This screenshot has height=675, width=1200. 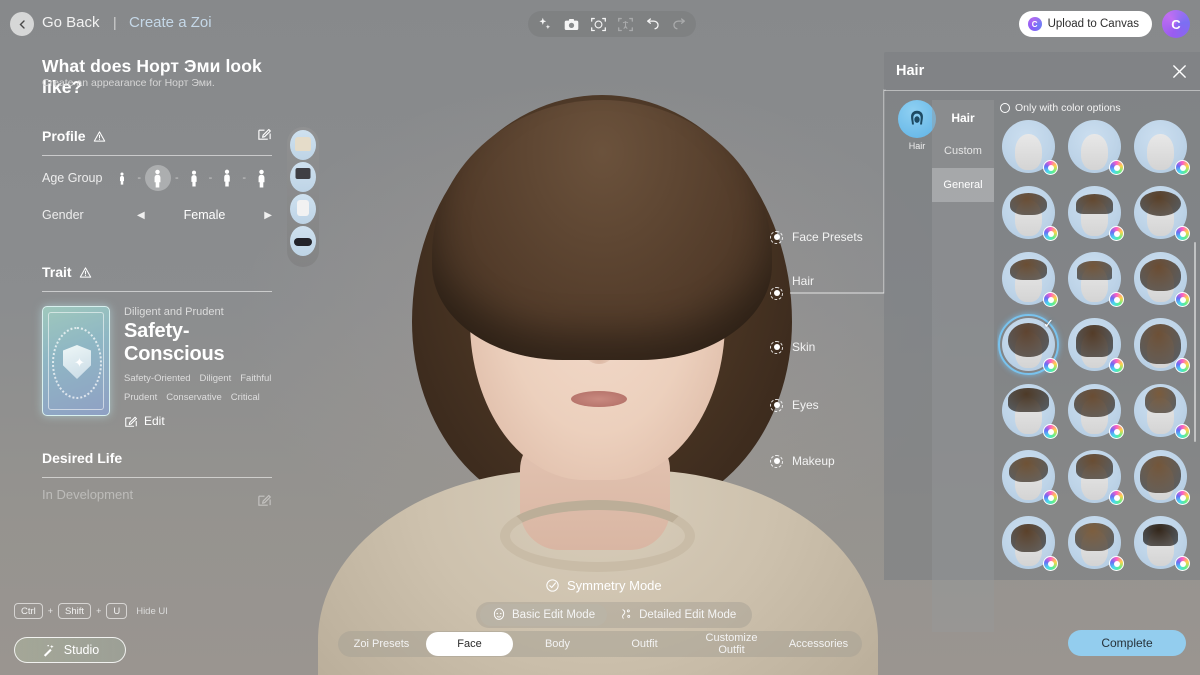 What do you see at coordinates (154, 421) in the screenshot?
I see `trait-edit-label: Edit` at bounding box center [154, 421].